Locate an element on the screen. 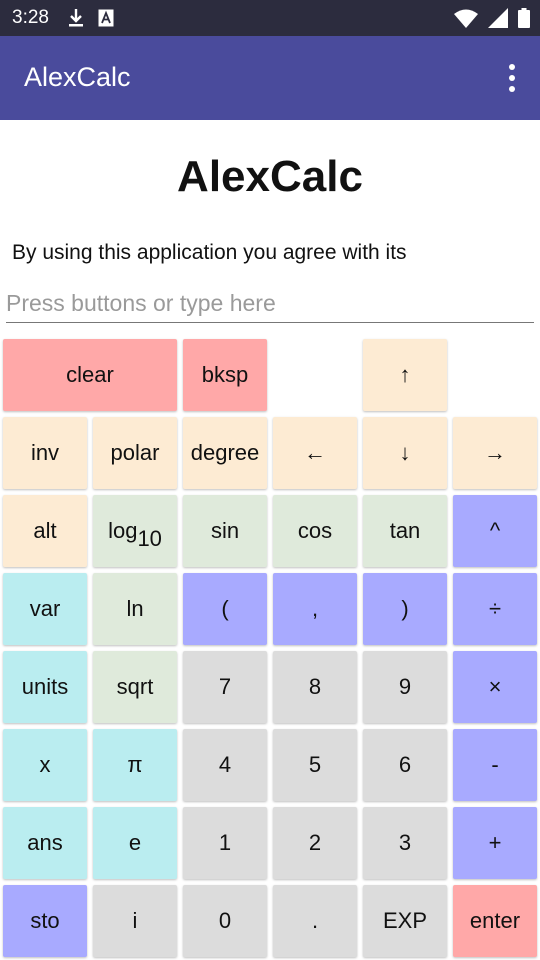  imaginary-i-label: i is located at coordinates (135, 920).